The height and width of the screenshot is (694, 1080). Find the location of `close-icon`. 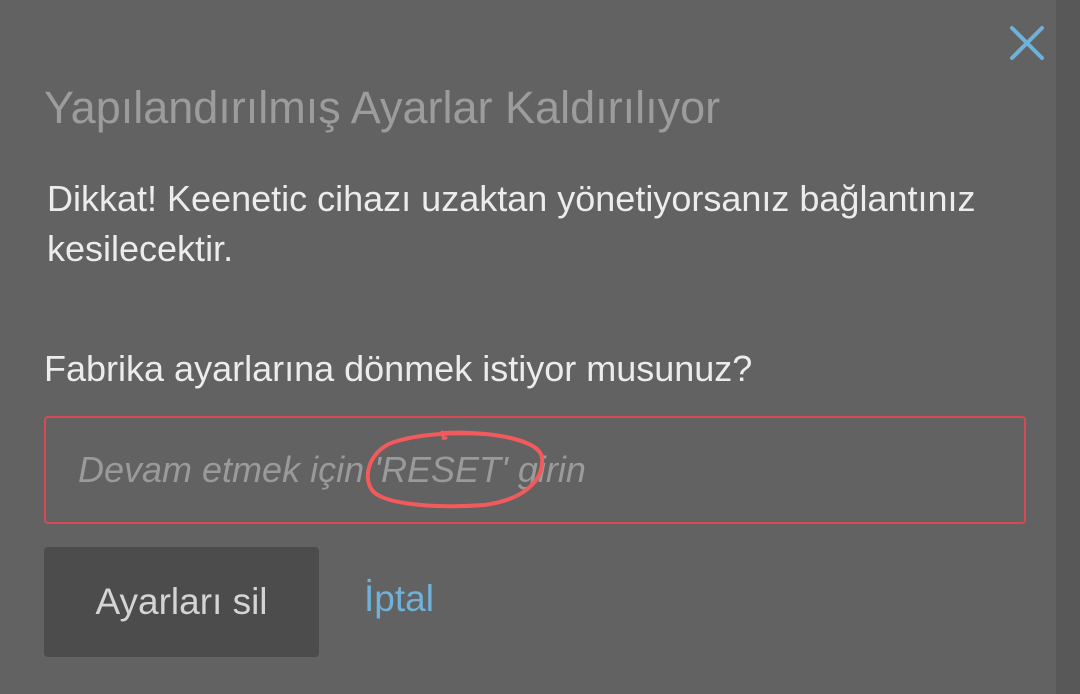

close-icon is located at coordinates (1027, 43).